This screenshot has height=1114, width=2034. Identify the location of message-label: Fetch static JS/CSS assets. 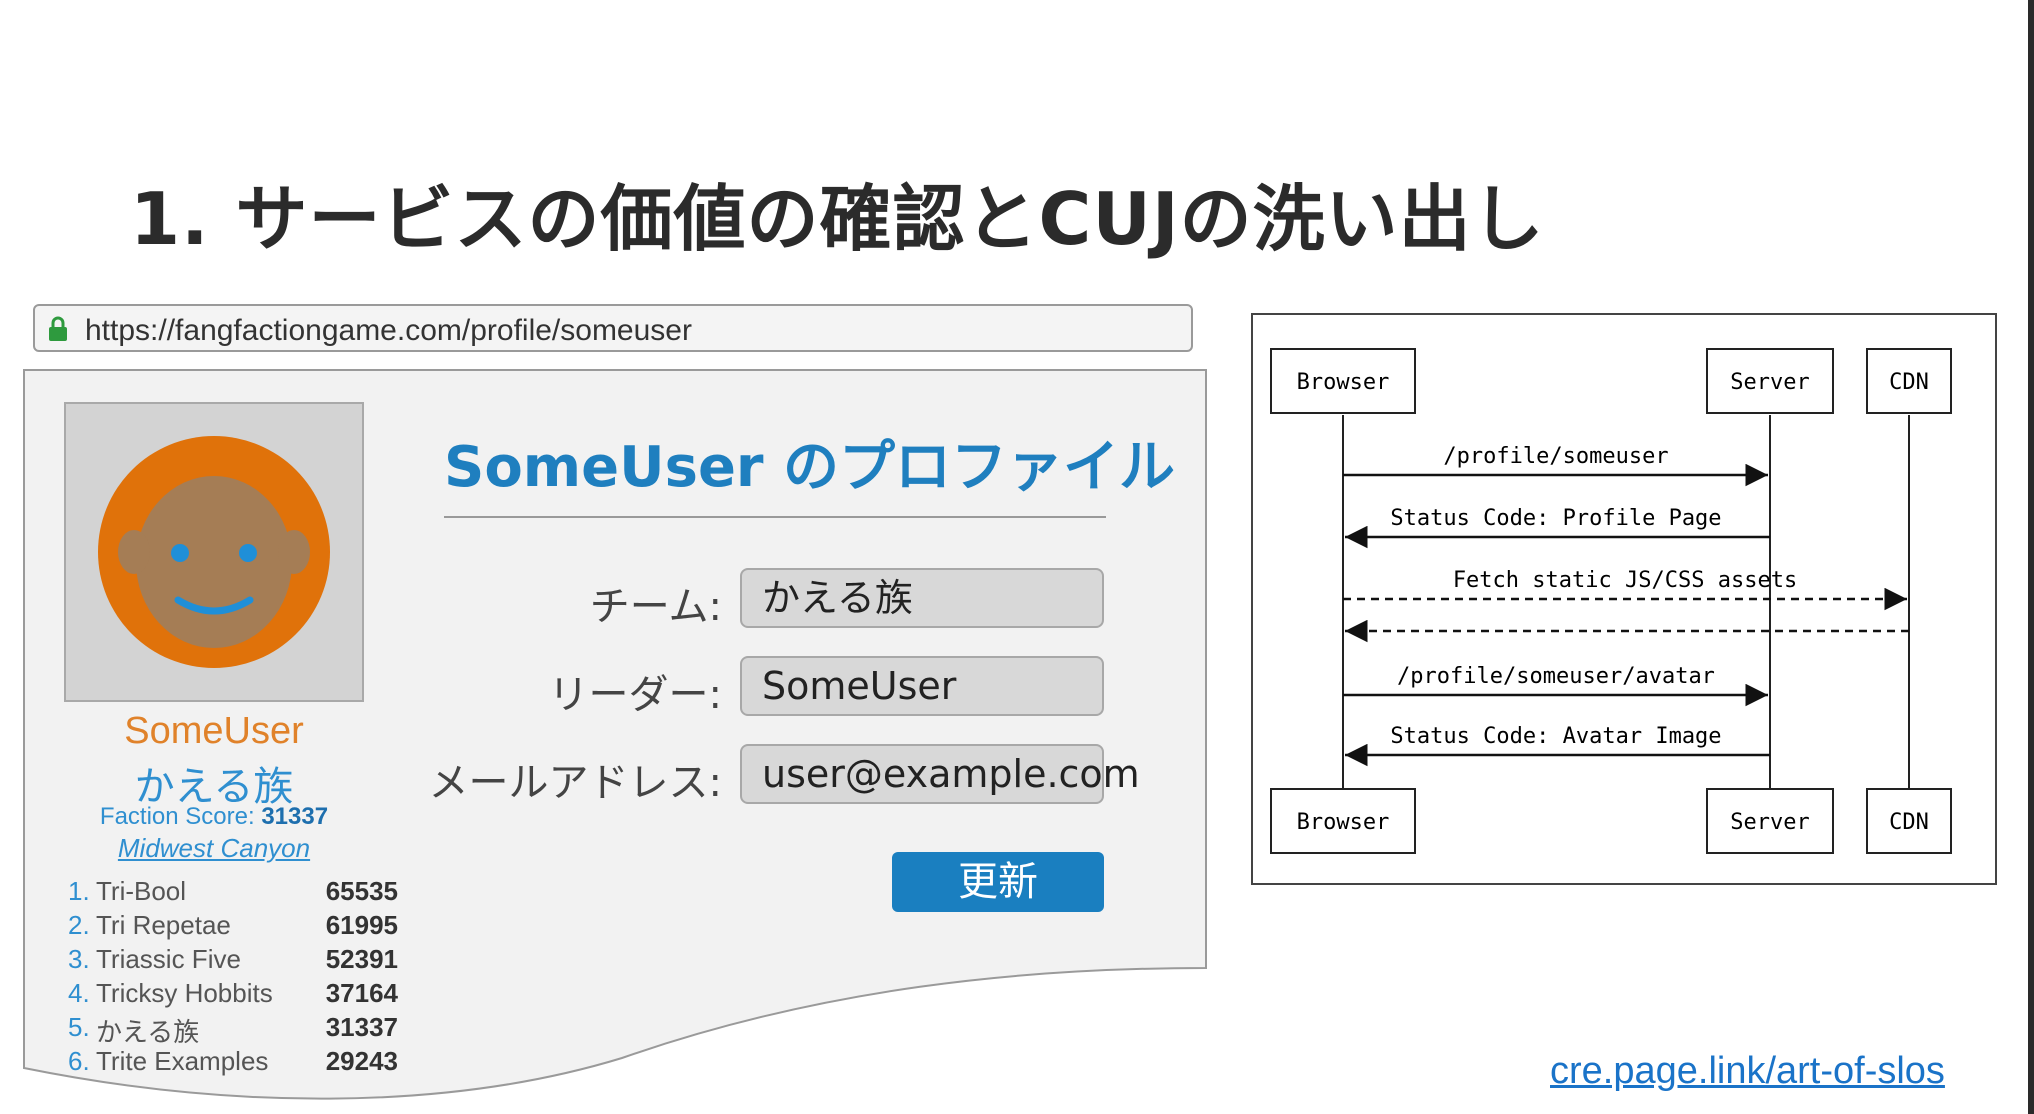
(1625, 580).